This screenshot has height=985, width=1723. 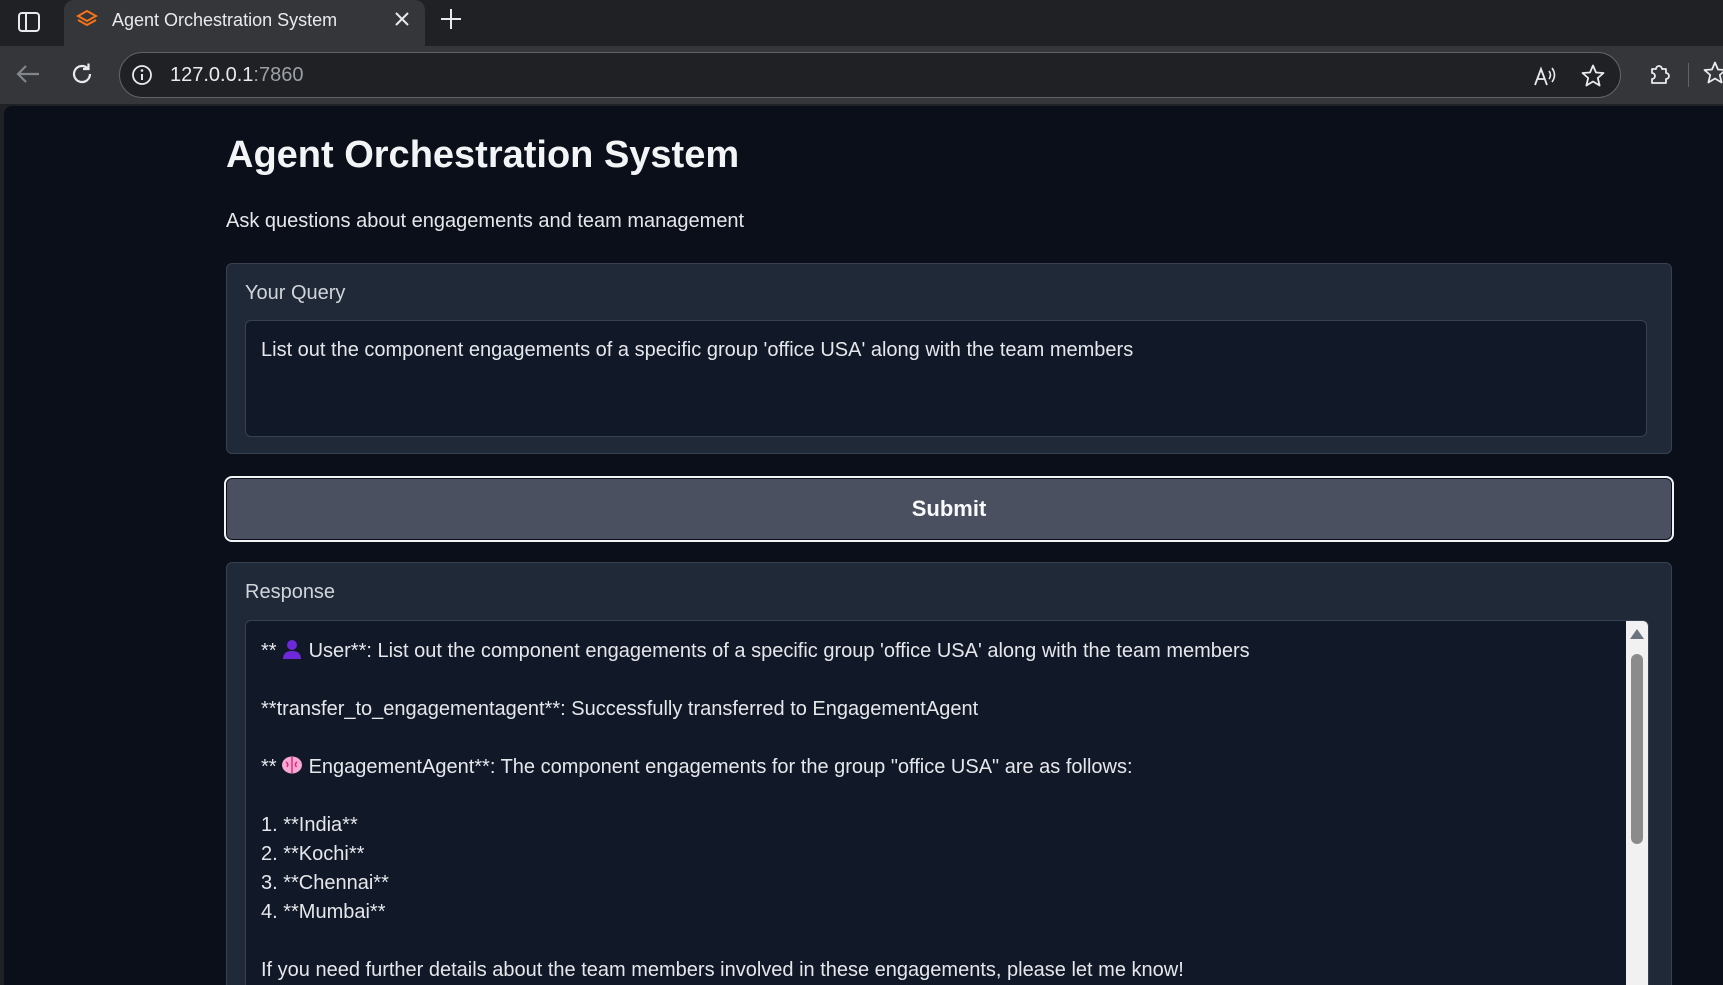 I want to click on back-arrow-icon, so click(x=28, y=74).